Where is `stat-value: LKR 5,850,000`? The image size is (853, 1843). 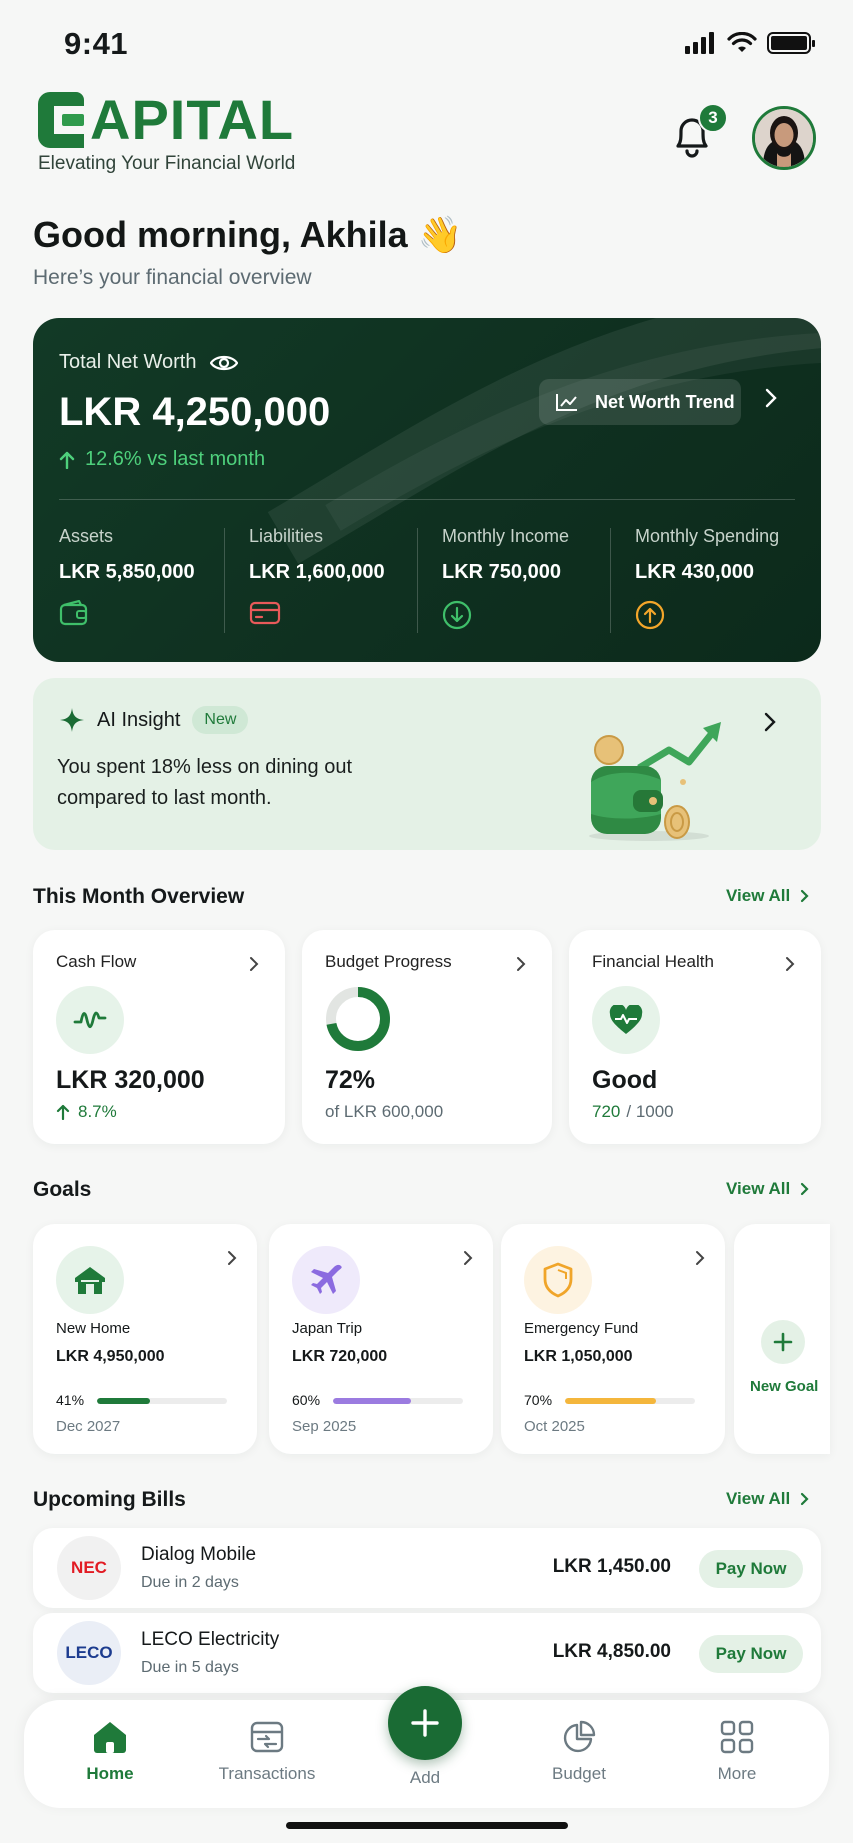
stat-value: LKR 5,850,000 is located at coordinates (127, 572).